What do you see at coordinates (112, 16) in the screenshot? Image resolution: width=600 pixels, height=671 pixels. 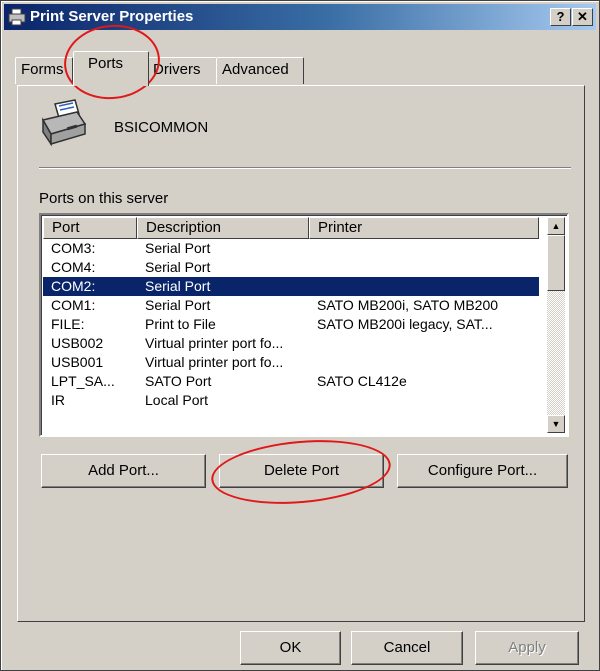 I see `window-title: Print Server Properties` at bounding box center [112, 16].